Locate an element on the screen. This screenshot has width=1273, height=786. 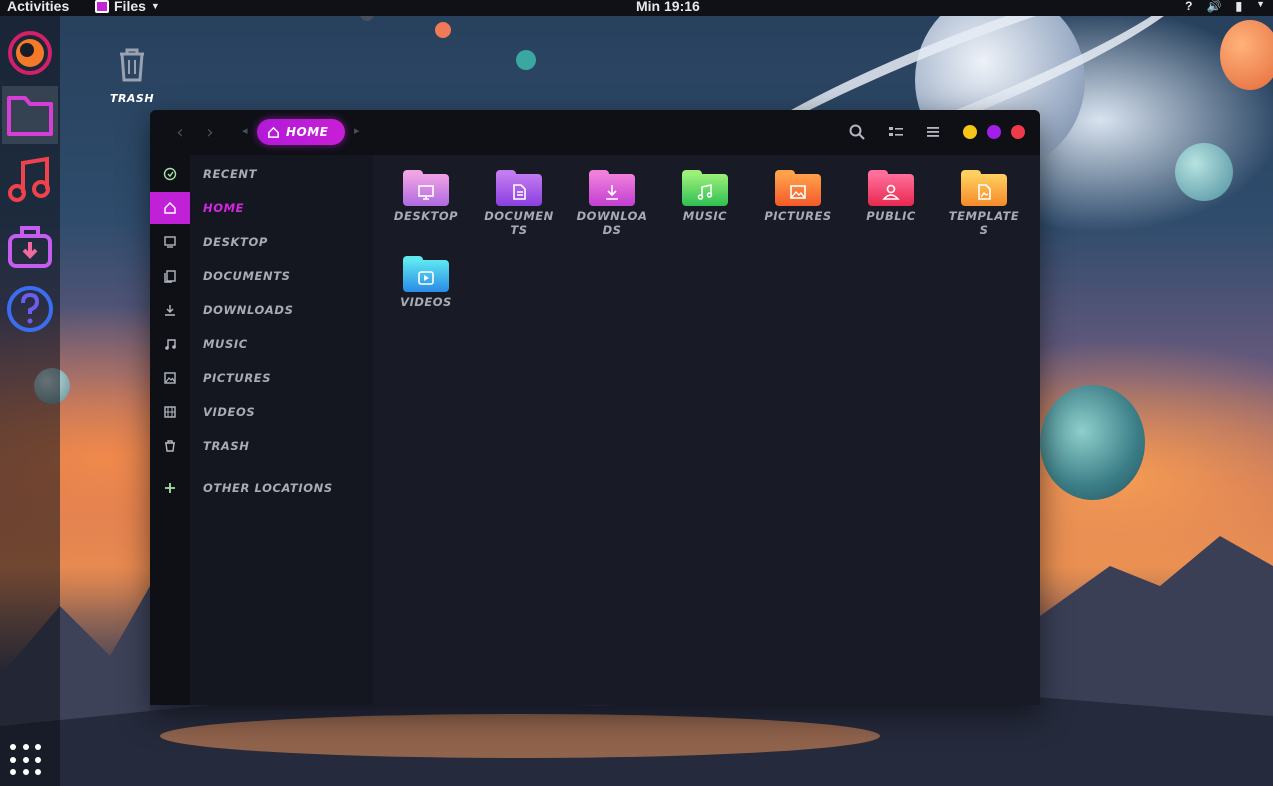
sidebar-item-pictures: PICTURES is located at coordinates (261, 378).